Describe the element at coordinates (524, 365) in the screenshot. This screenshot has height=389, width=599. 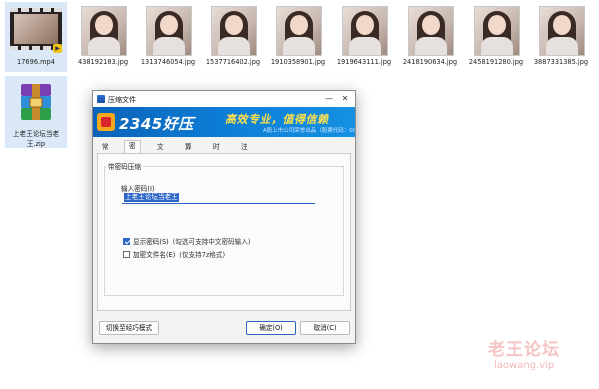
I see `watermark-url: laowang.vip` at that location.